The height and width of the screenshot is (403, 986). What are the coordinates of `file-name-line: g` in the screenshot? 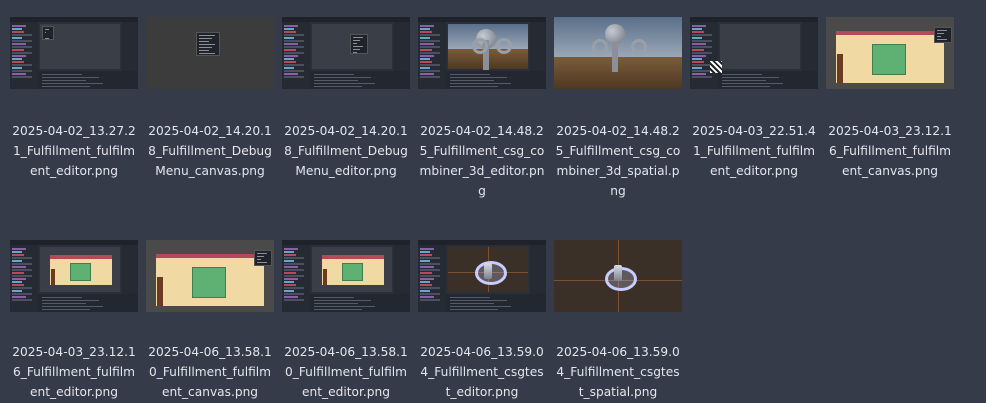 It's located at (482, 191).